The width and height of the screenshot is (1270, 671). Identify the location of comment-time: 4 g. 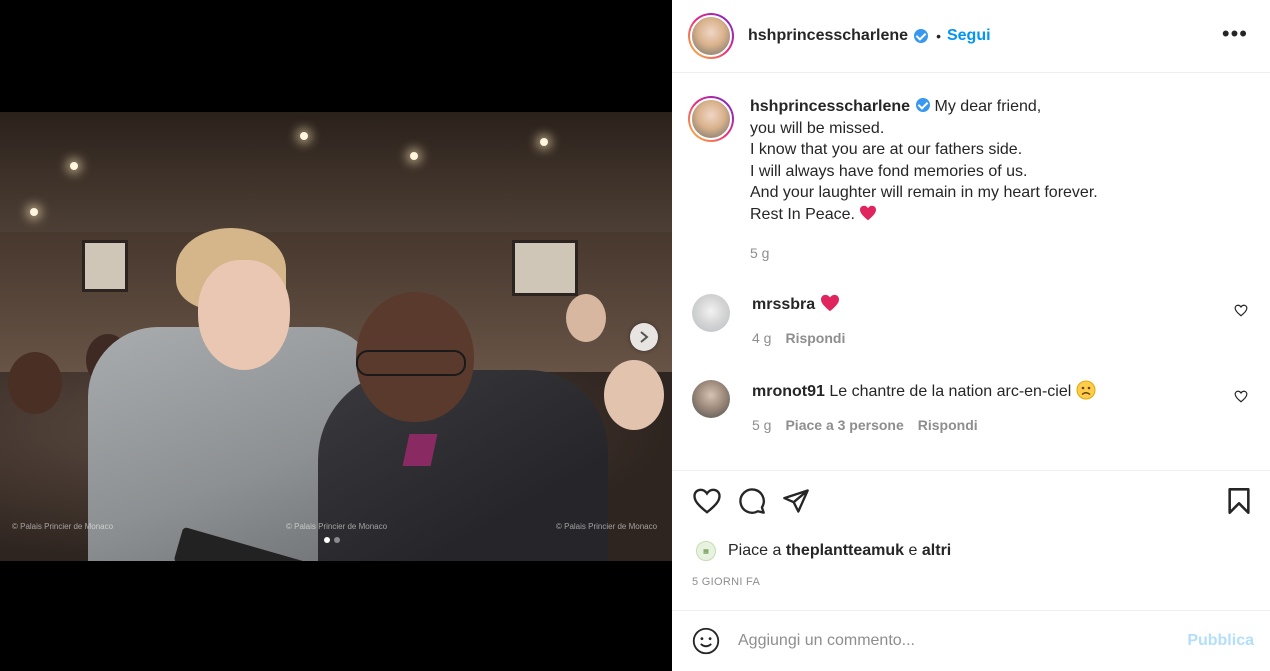
(761, 338).